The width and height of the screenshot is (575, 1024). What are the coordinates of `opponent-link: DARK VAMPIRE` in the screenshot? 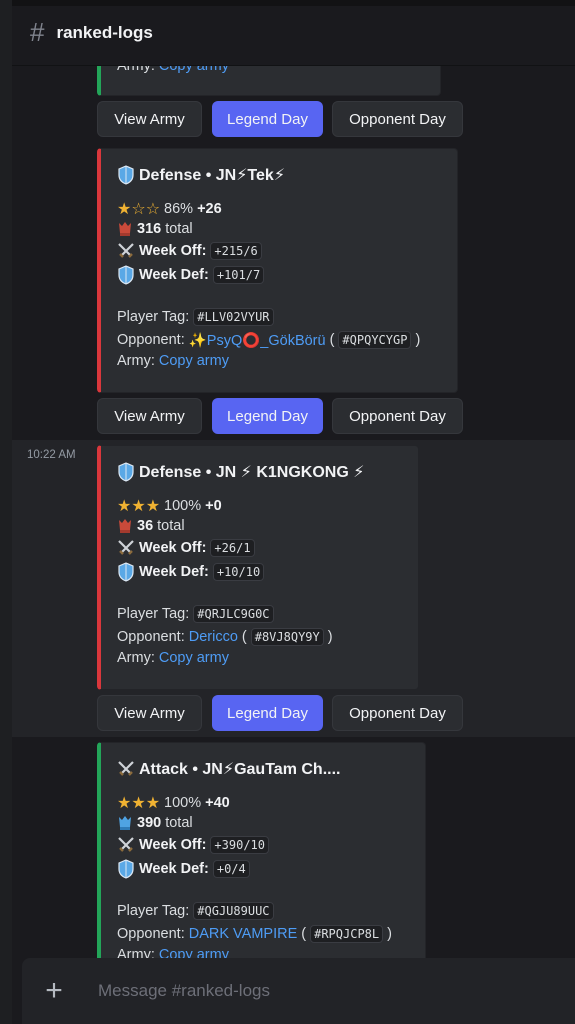 It's located at (243, 934).